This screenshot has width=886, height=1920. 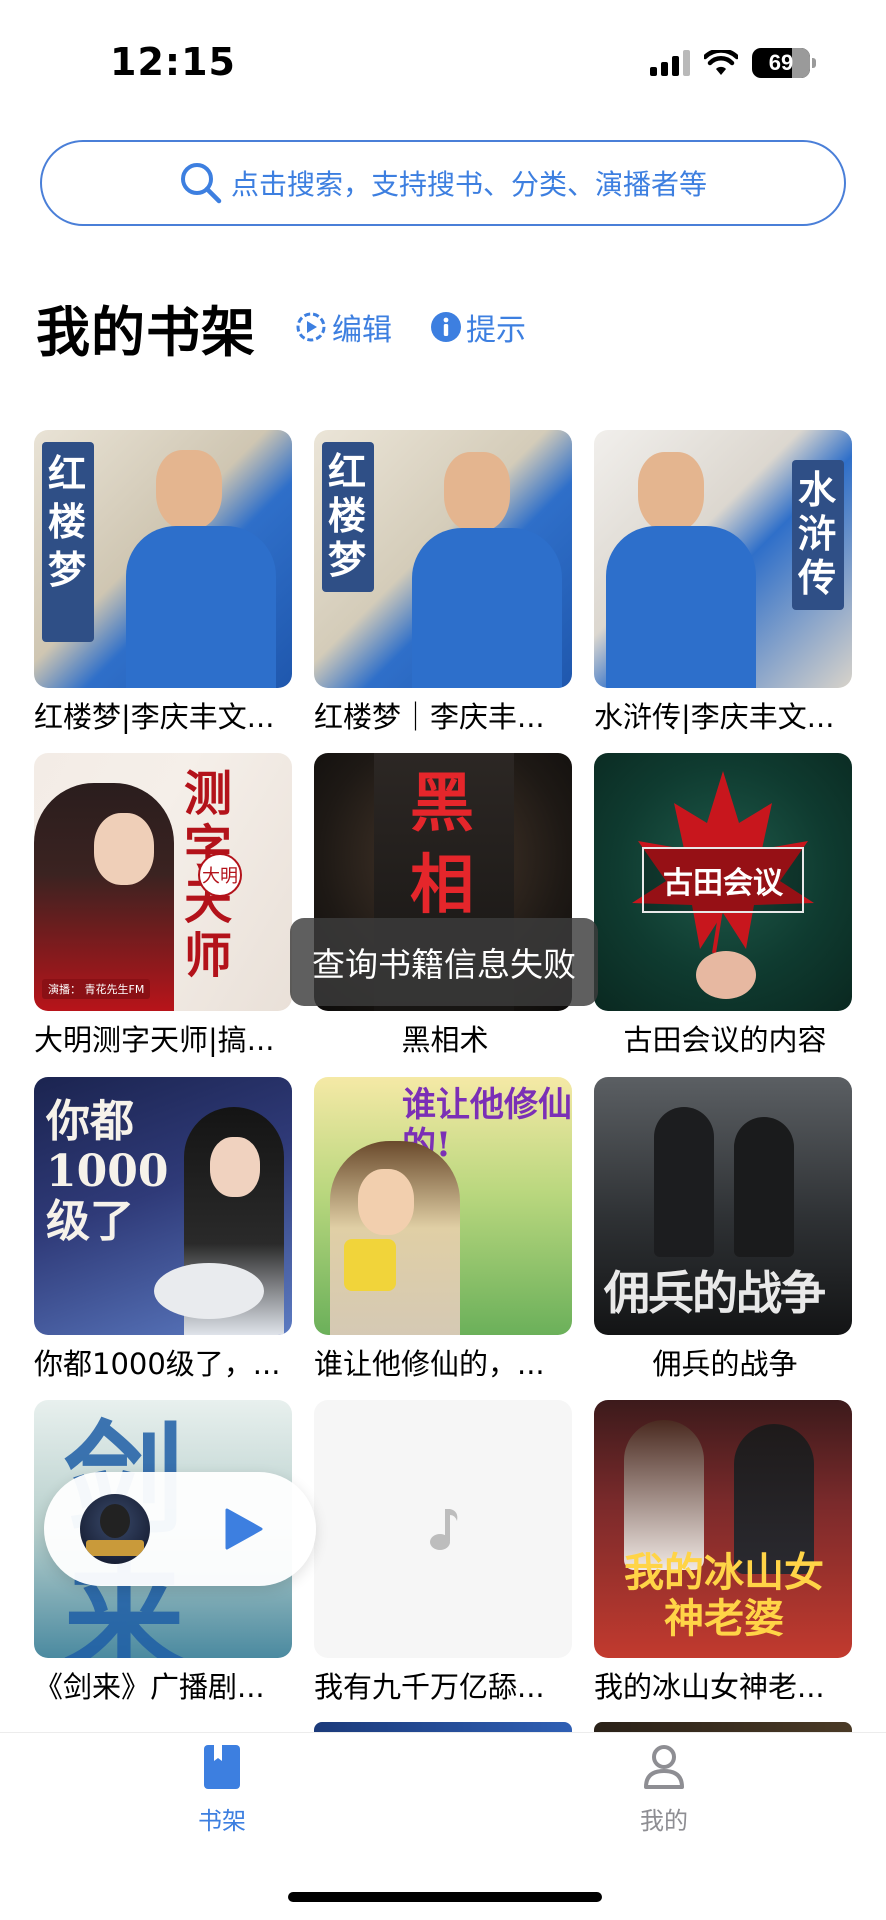 I want to click on book-title: 古田会议的内容, so click(x=725, y=1040).